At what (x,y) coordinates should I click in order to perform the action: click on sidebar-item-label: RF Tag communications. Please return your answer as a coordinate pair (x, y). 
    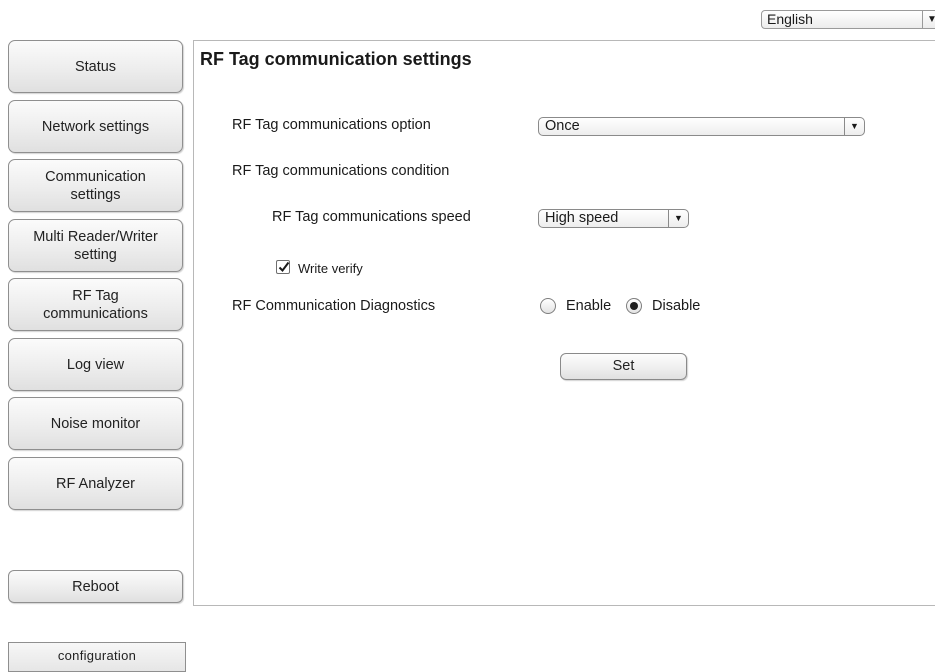
    Looking at the image, I should click on (95, 304).